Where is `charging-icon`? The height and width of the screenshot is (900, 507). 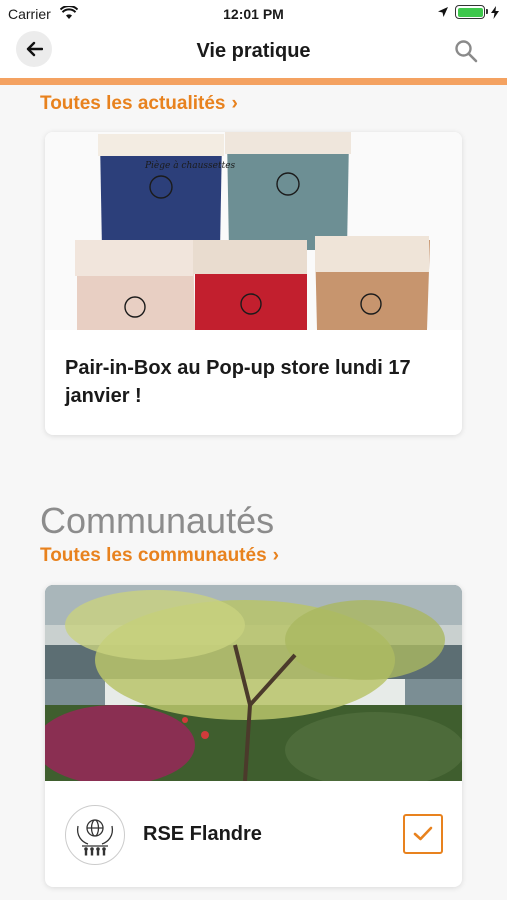 charging-icon is located at coordinates (495, 12).